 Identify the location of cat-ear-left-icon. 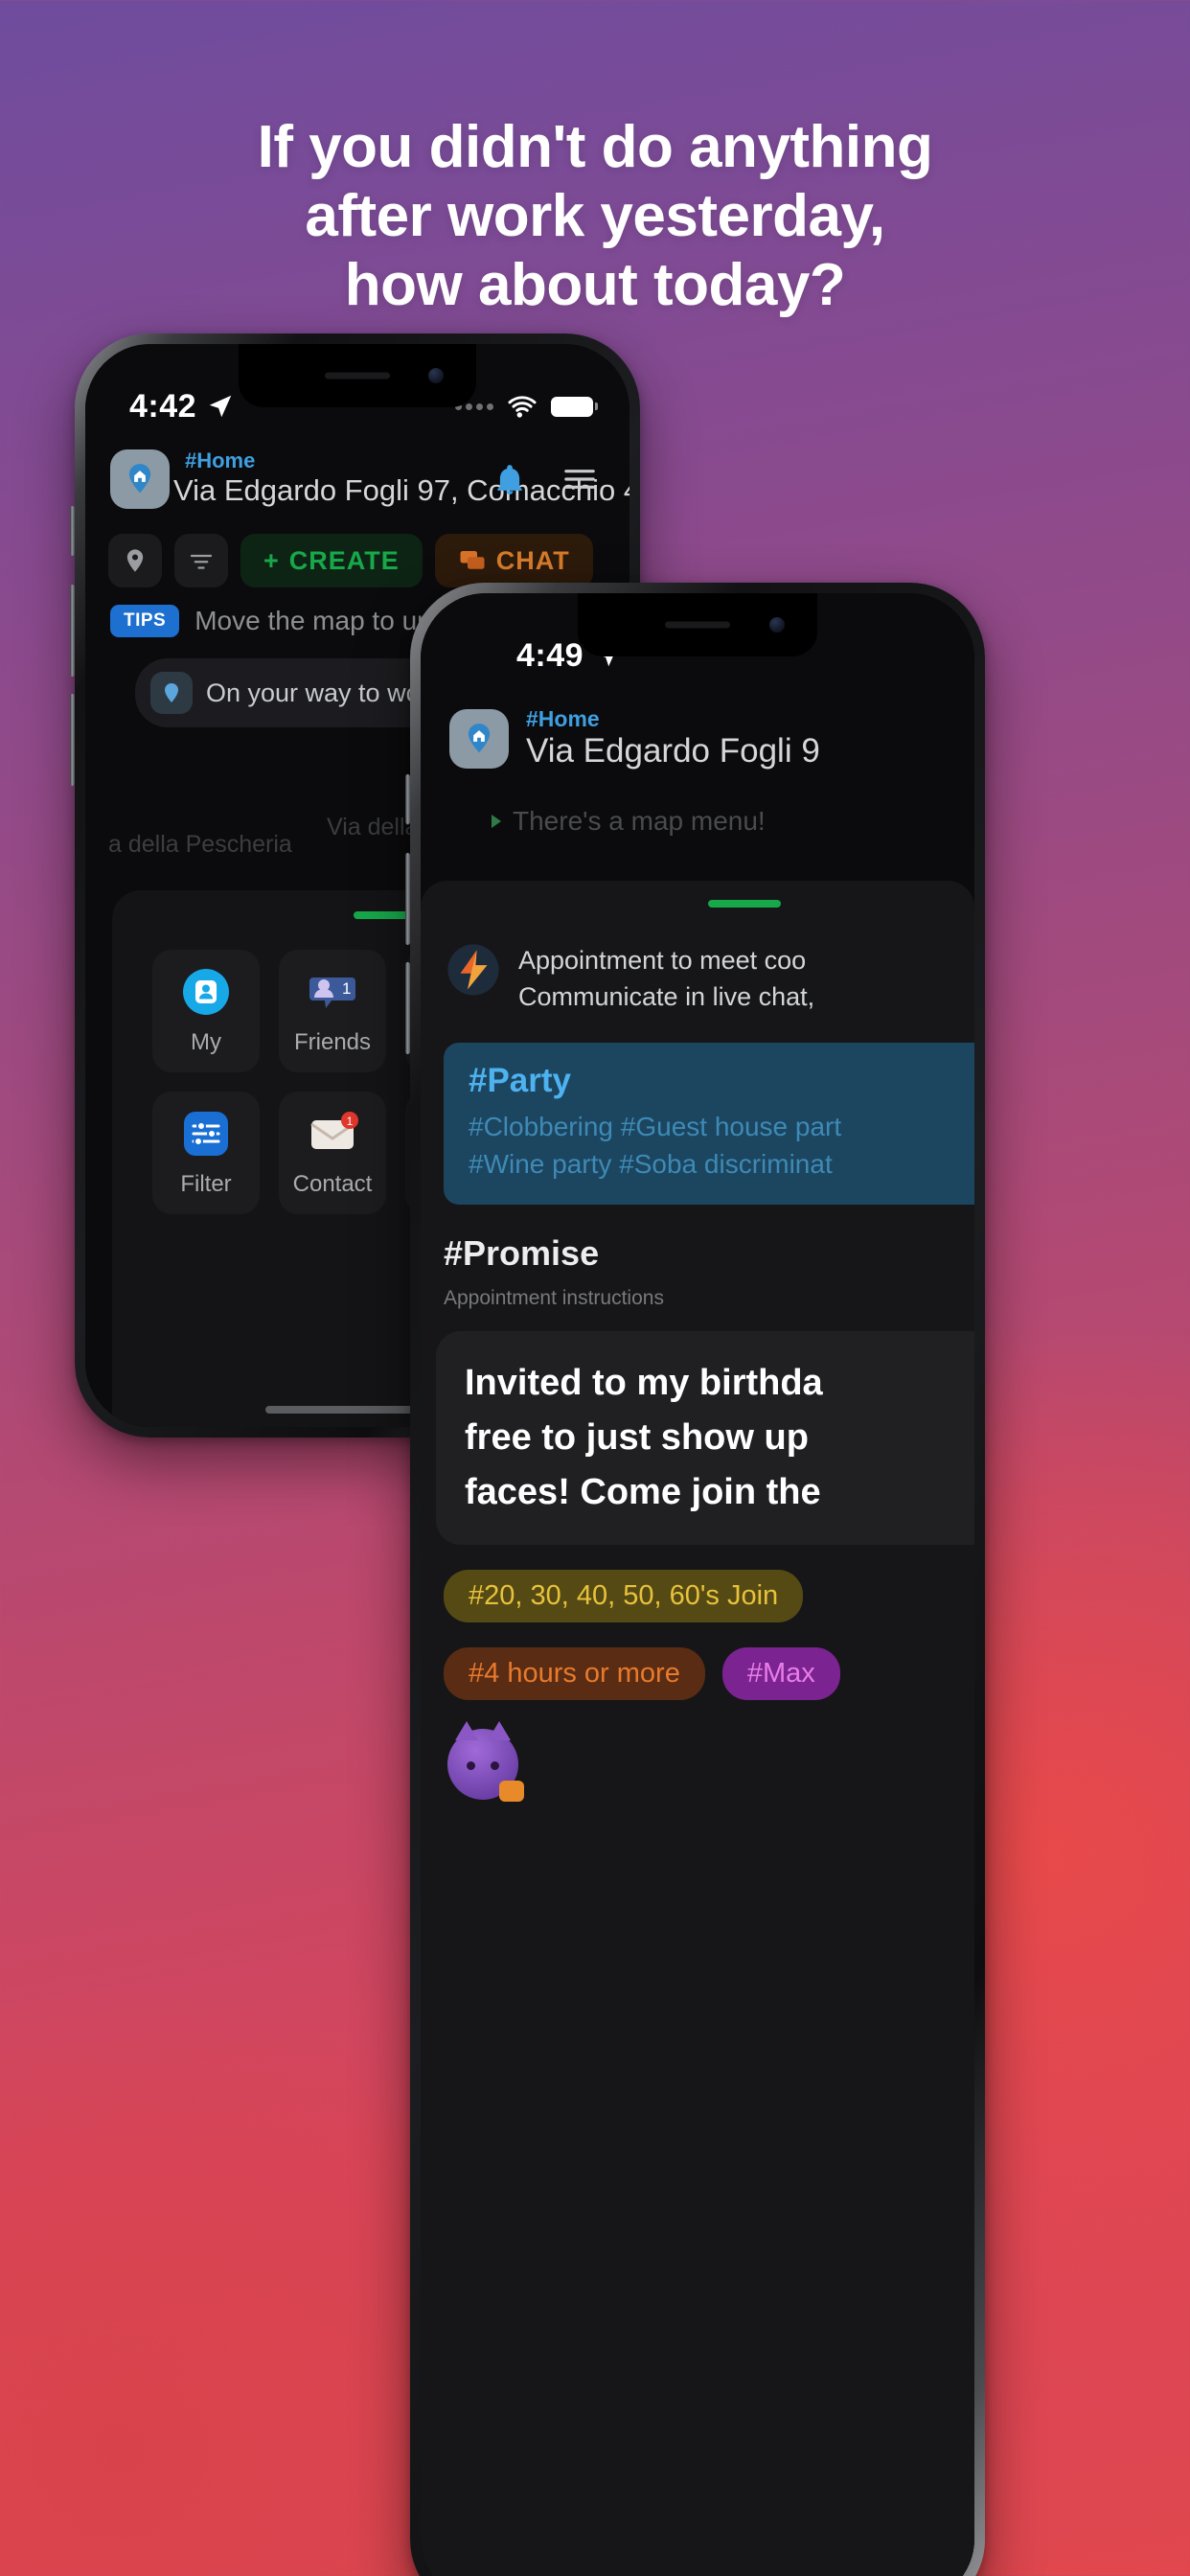
(467, 1731).